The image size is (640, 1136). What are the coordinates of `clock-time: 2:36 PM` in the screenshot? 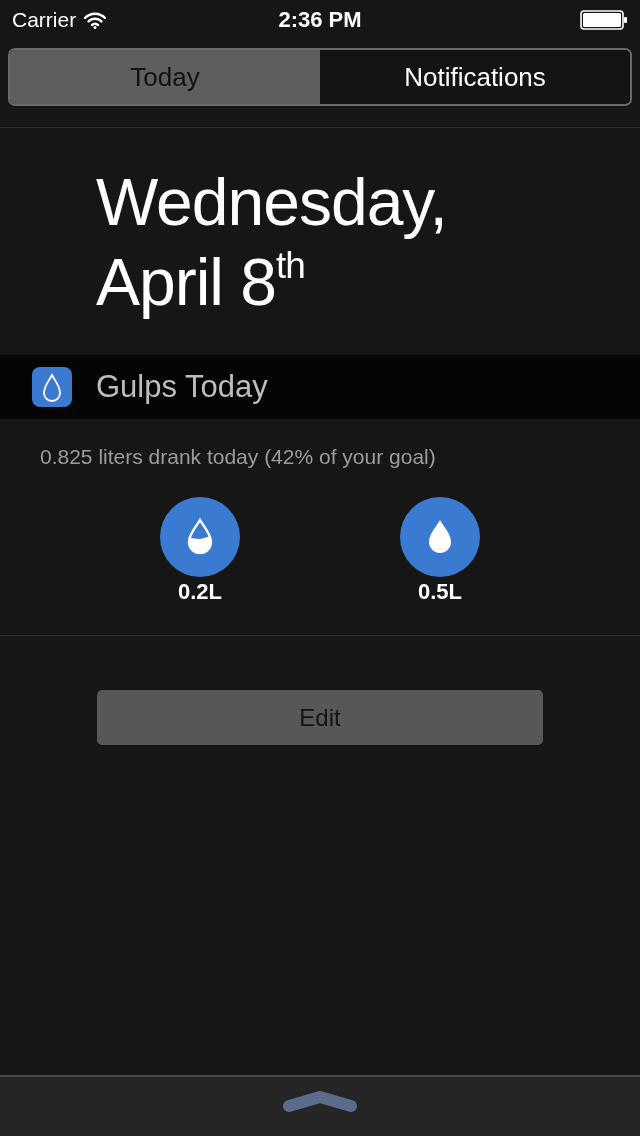 It's located at (320, 20).